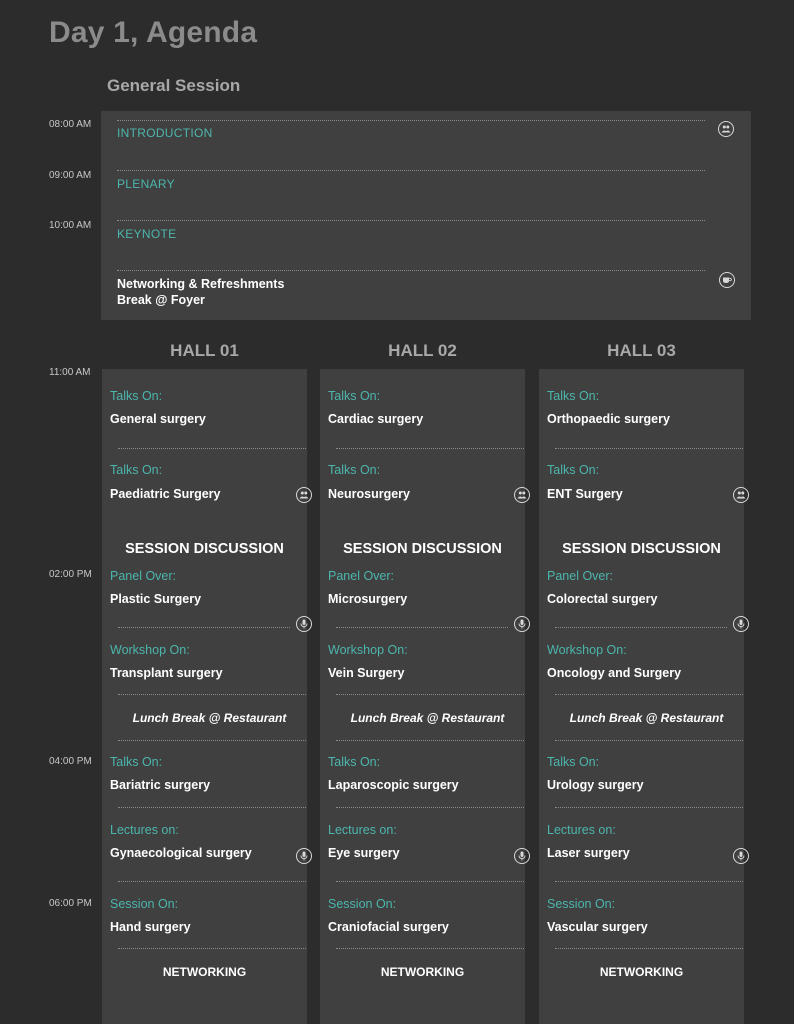 The image size is (794, 1024). Describe the element at coordinates (388, 927) in the screenshot. I see `session-topic: Craniofacial surgery` at that location.